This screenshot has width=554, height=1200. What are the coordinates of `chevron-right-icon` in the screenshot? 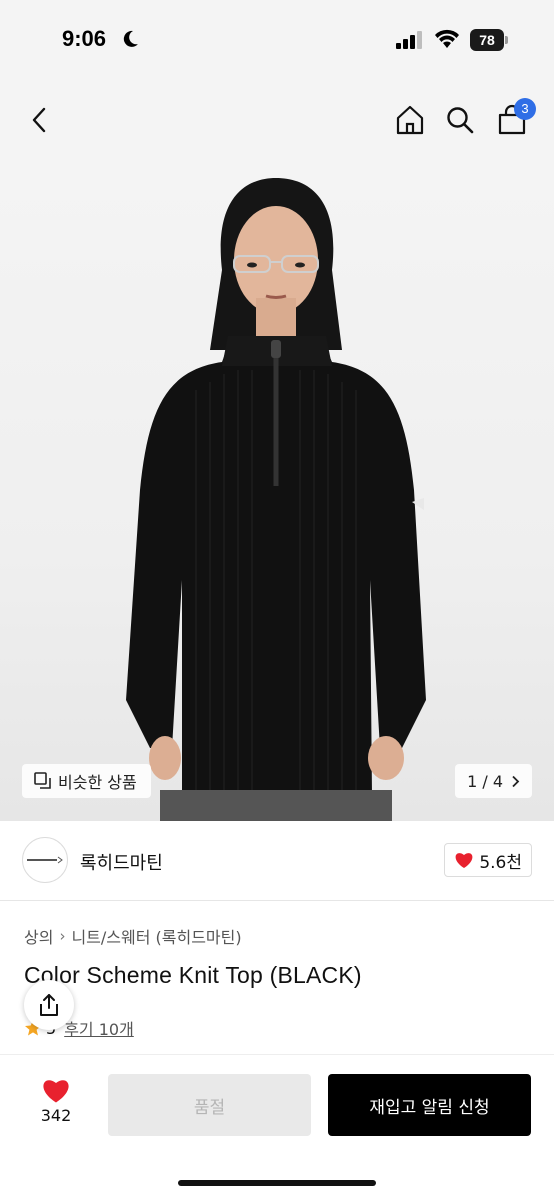 It's located at (516, 781).